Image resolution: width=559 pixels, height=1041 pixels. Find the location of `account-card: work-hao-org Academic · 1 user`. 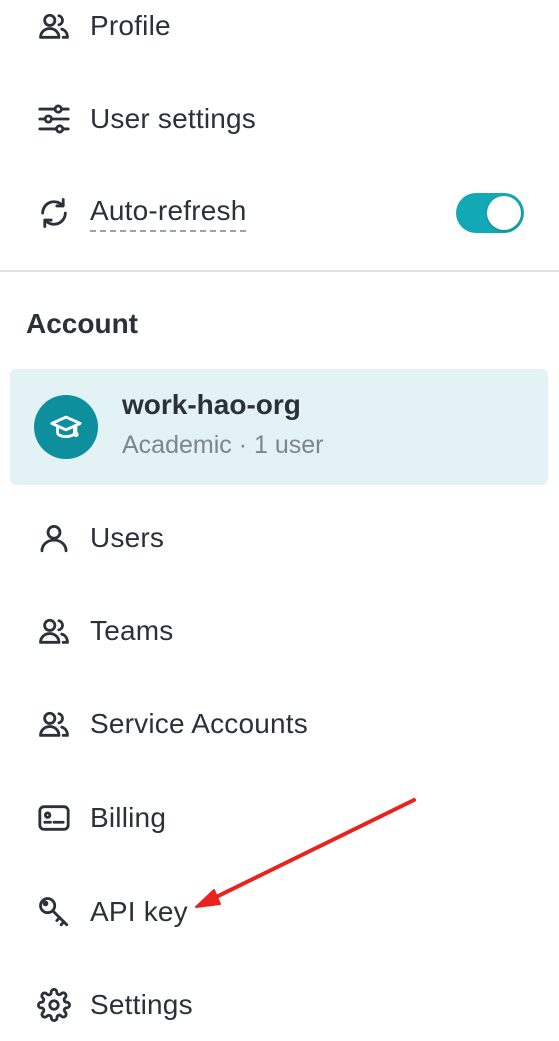

account-card: work-hao-org Academic · 1 user is located at coordinates (279, 427).